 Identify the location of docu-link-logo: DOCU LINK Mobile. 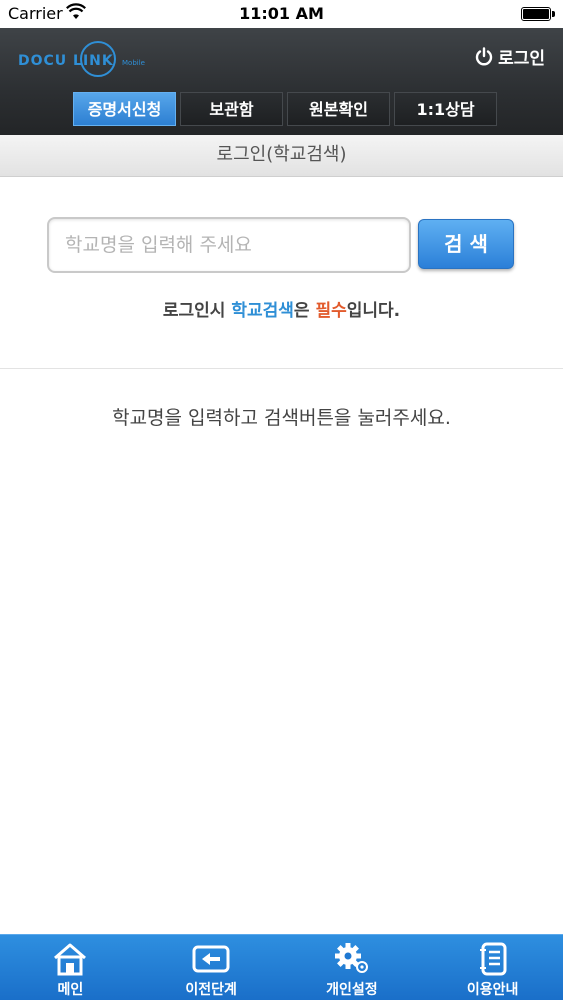
(81, 59).